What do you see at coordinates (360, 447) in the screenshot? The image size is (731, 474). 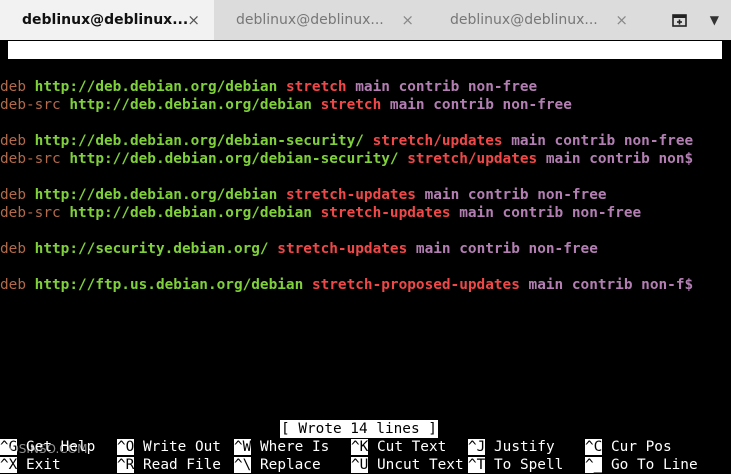 I see `shortcut-key: ^K` at bounding box center [360, 447].